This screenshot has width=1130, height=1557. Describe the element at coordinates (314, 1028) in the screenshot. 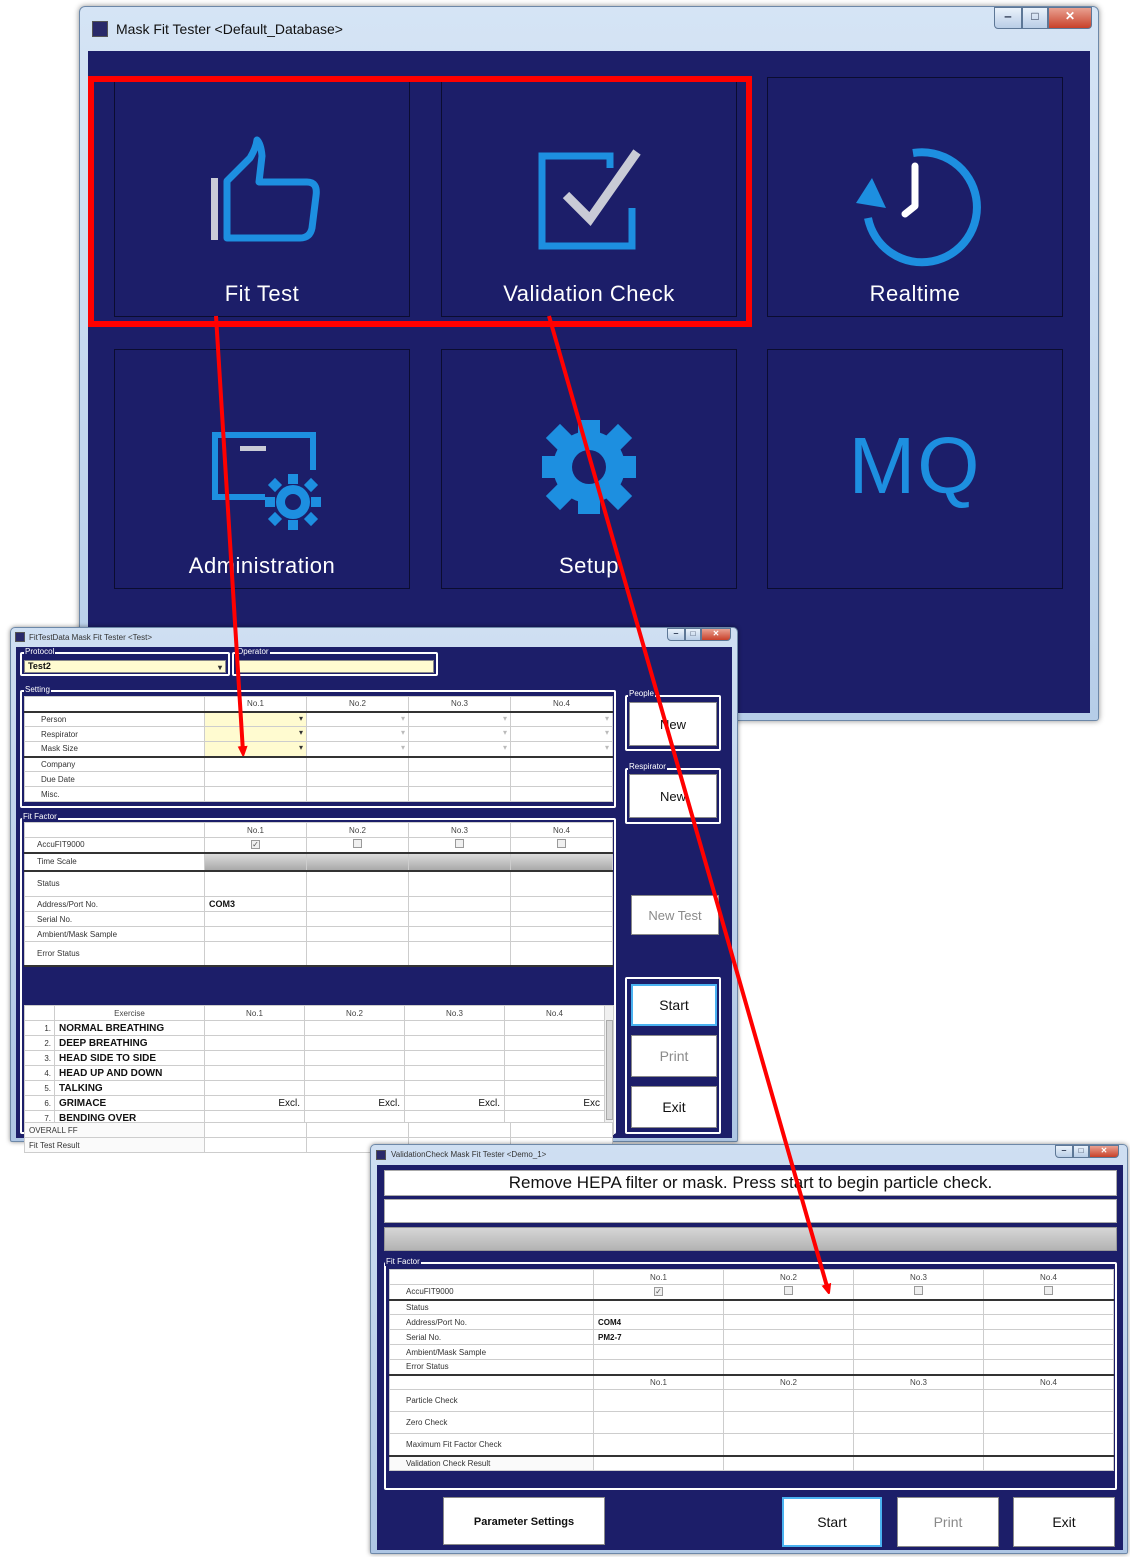

I see `exercise-row: 1. NORMAL BREATHING` at that location.